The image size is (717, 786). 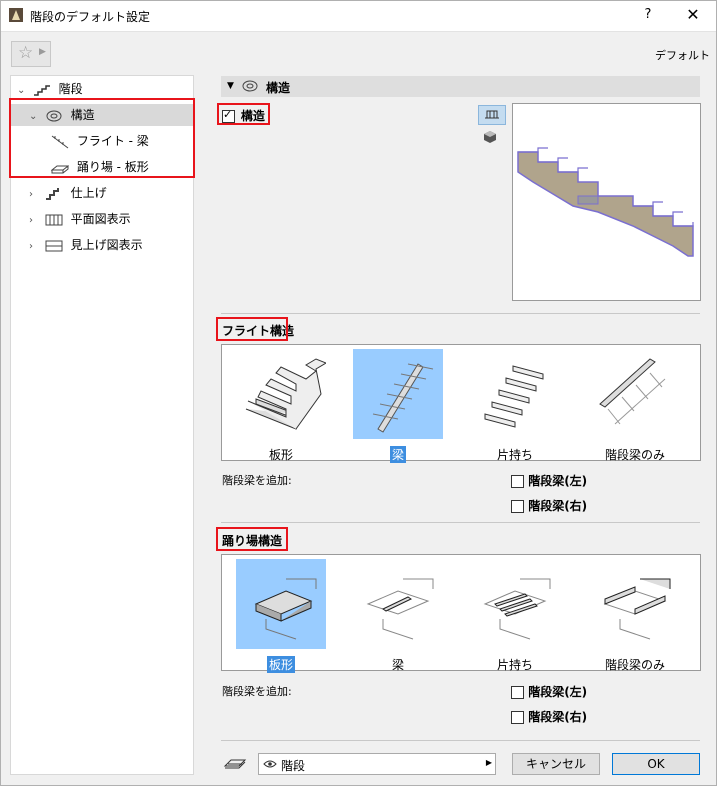 I want to click on stair-preview, so click(x=606, y=202).